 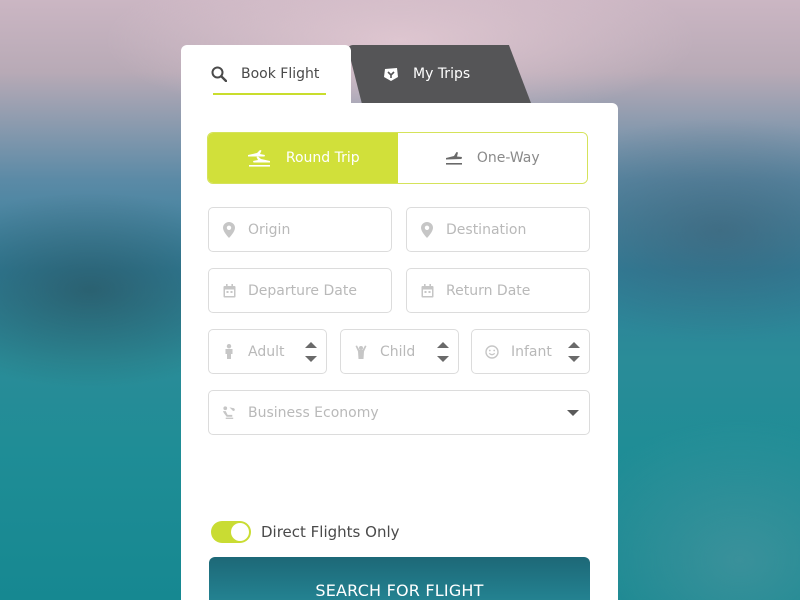 I want to click on round-trip-option: Round Trip, so click(x=303, y=158).